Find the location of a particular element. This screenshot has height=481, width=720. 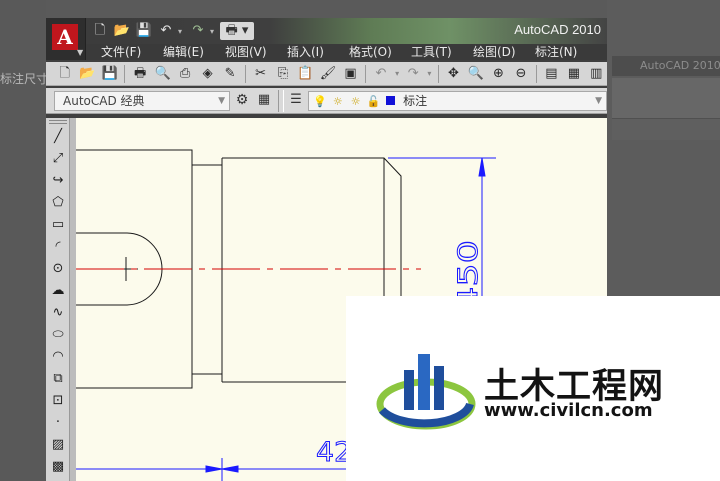

layer-manager-icon: ☰ is located at coordinates (296, 101).